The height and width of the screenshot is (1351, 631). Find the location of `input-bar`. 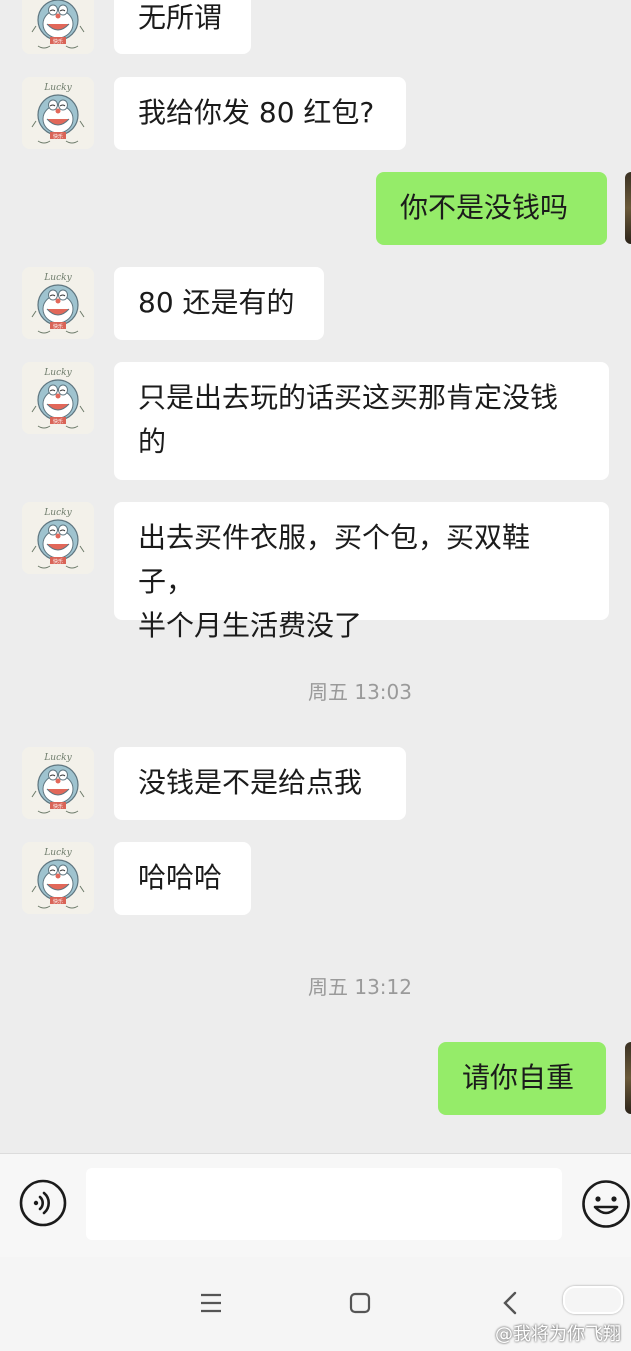

input-bar is located at coordinates (315, 1205).